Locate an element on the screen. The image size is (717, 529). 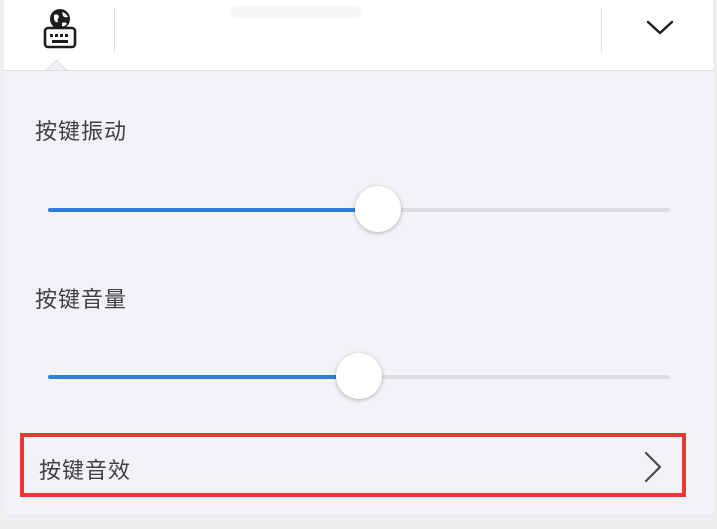
keyboard-switch-button is located at coordinates (60, 30).